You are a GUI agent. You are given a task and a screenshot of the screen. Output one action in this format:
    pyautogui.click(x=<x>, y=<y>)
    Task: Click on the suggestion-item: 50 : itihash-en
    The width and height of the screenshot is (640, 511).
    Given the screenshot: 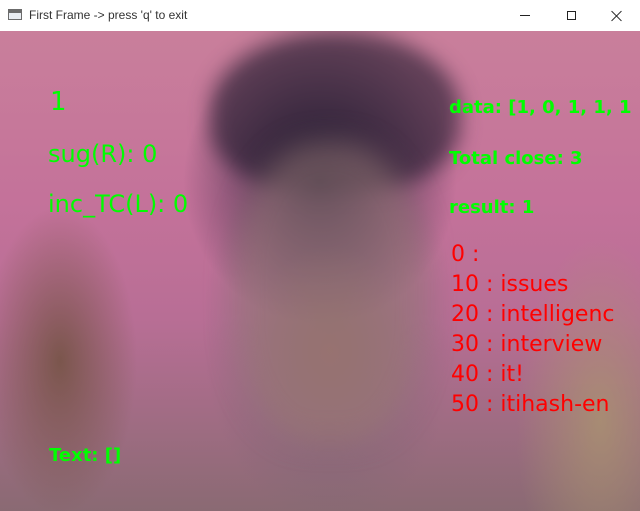 What is the action you would take?
    pyautogui.click(x=530, y=404)
    